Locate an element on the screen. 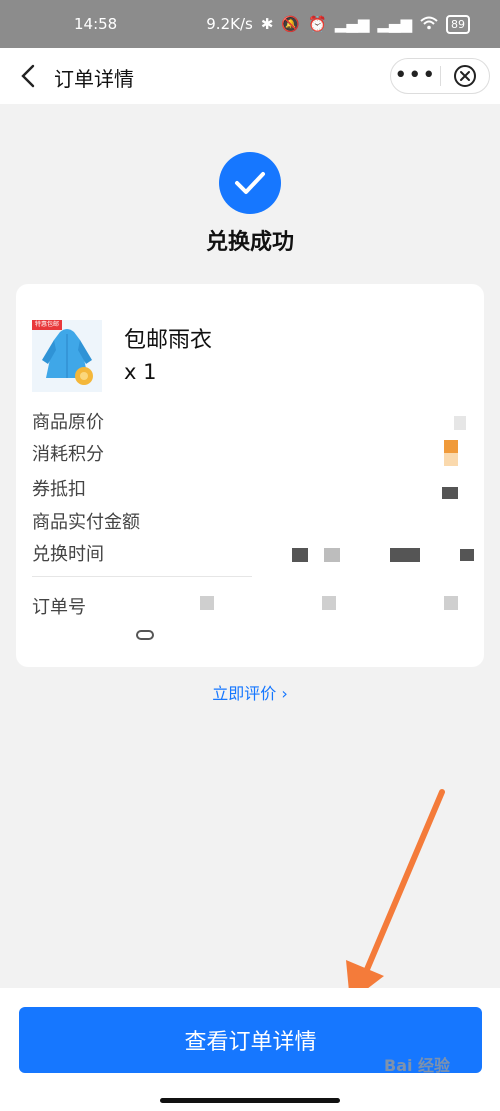  annotation-arrow is located at coordinates (395, 895).